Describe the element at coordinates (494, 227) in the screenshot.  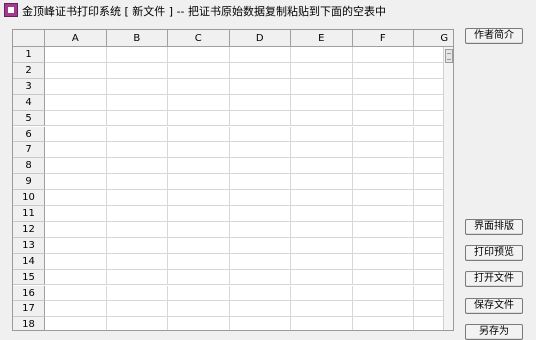
I see `layout-button: 界面排版` at that location.